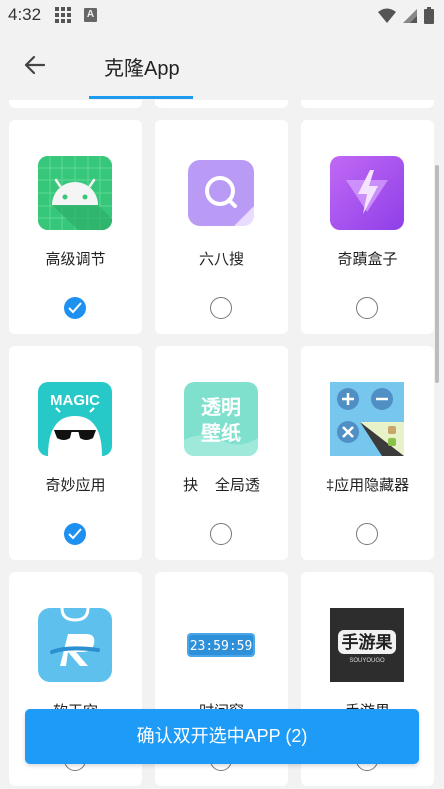 This screenshot has width=444, height=789. I want to click on status-right-icons, so click(406, 15).